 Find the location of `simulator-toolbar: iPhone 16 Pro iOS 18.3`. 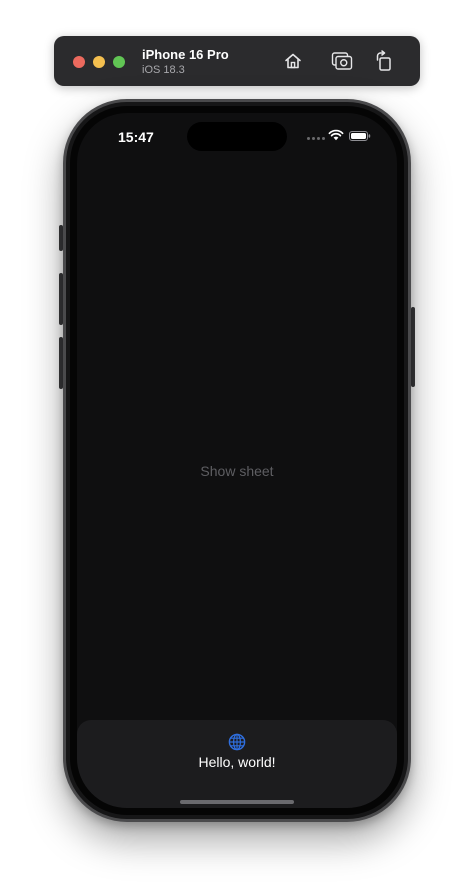

simulator-toolbar: iPhone 16 Pro iOS 18.3 is located at coordinates (237, 61).